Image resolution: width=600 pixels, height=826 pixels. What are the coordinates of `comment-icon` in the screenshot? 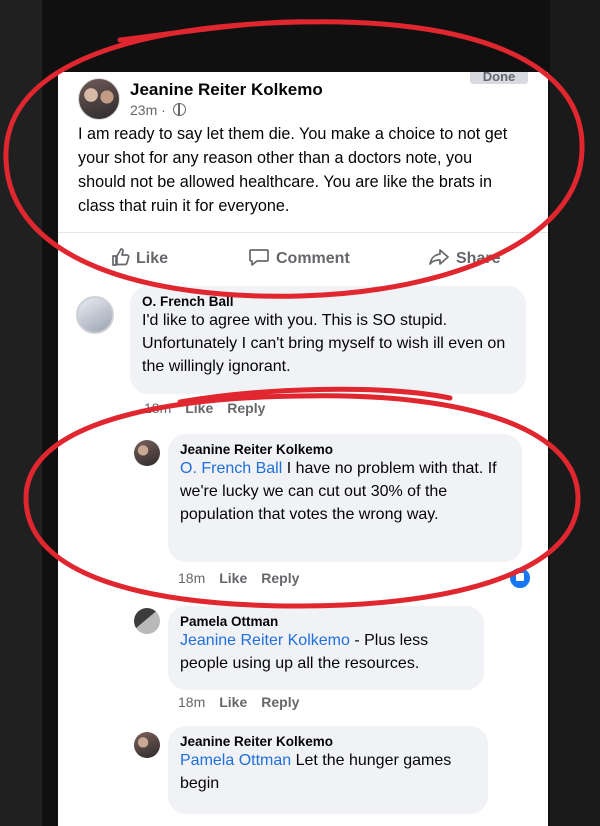 It's located at (259, 257).